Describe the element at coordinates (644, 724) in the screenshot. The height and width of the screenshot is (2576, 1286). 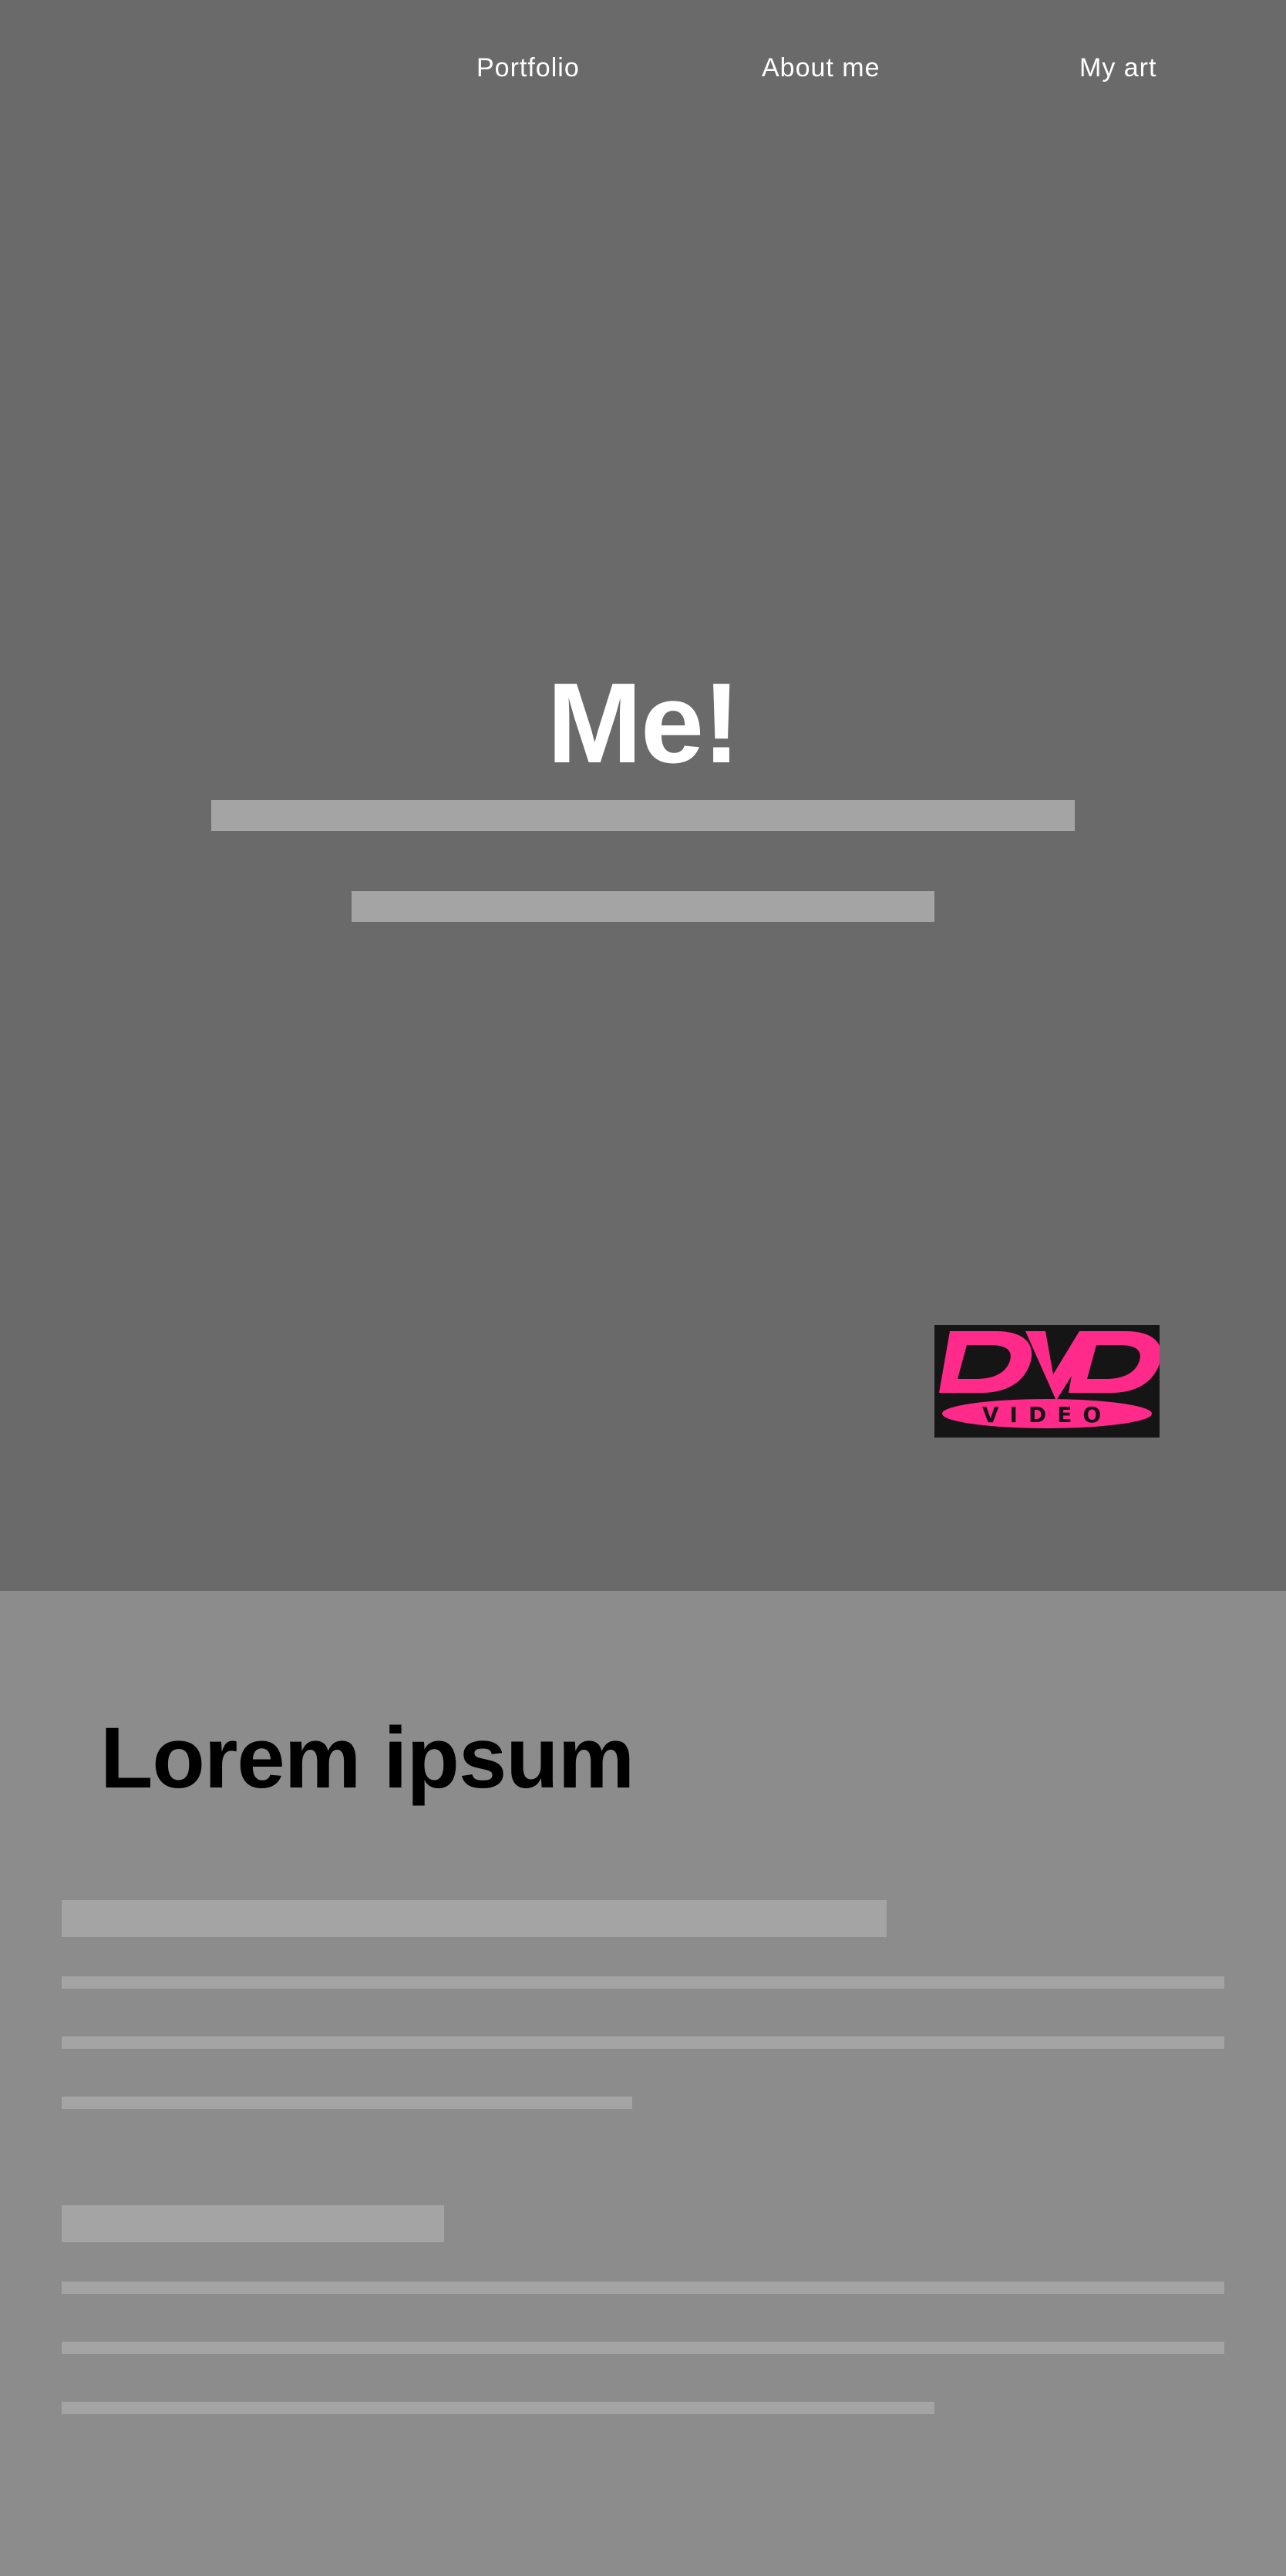
I see `hero-title: Me!` at that location.